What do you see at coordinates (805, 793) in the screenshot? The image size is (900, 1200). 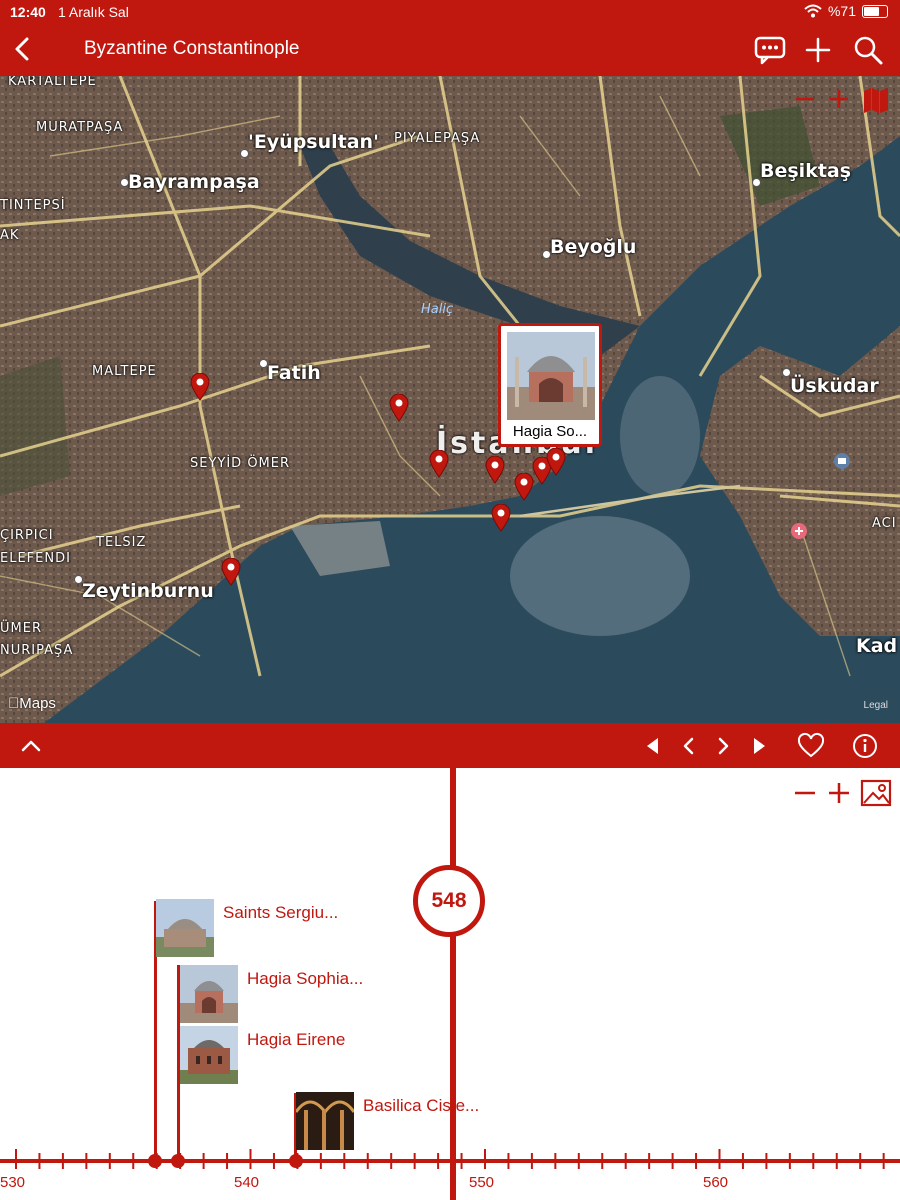 I see `timeline-zoom-out-icon` at bounding box center [805, 793].